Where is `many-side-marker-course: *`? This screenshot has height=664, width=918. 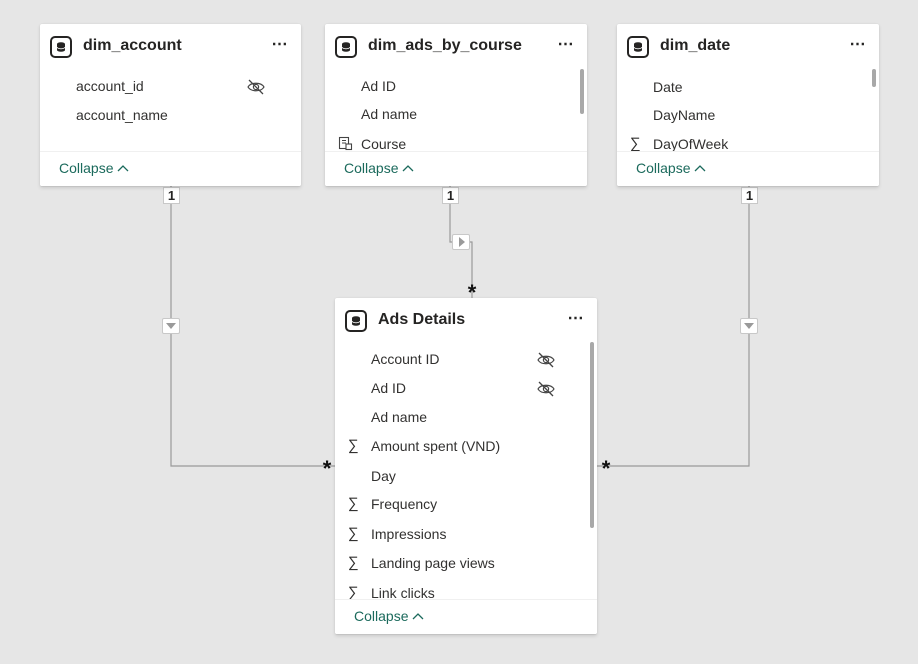
many-side-marker-course: * is located at coordinates (472, 292).